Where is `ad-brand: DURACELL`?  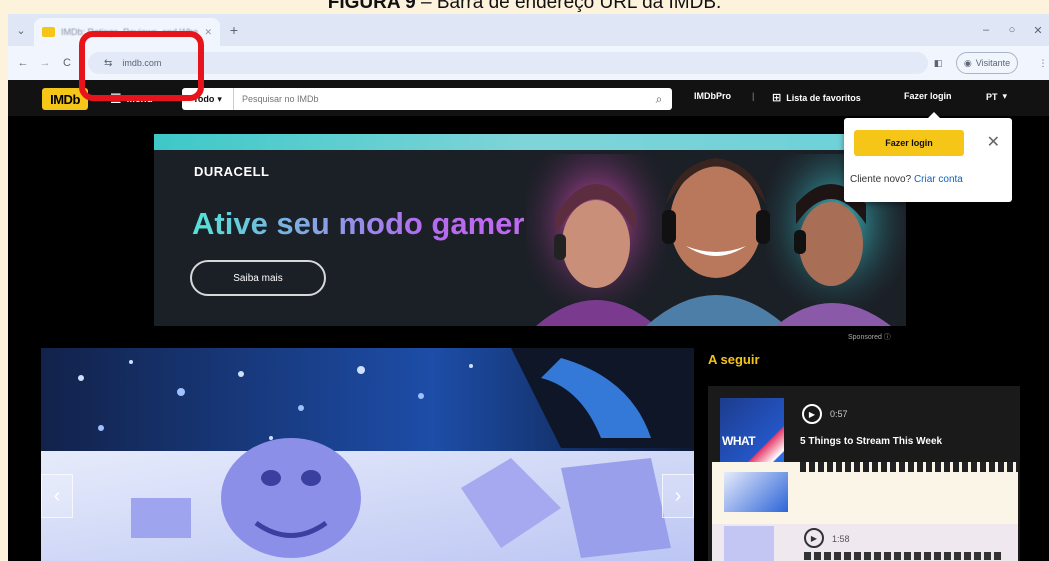
ad-brand: DURACELL is located at coordinates (232, 171).